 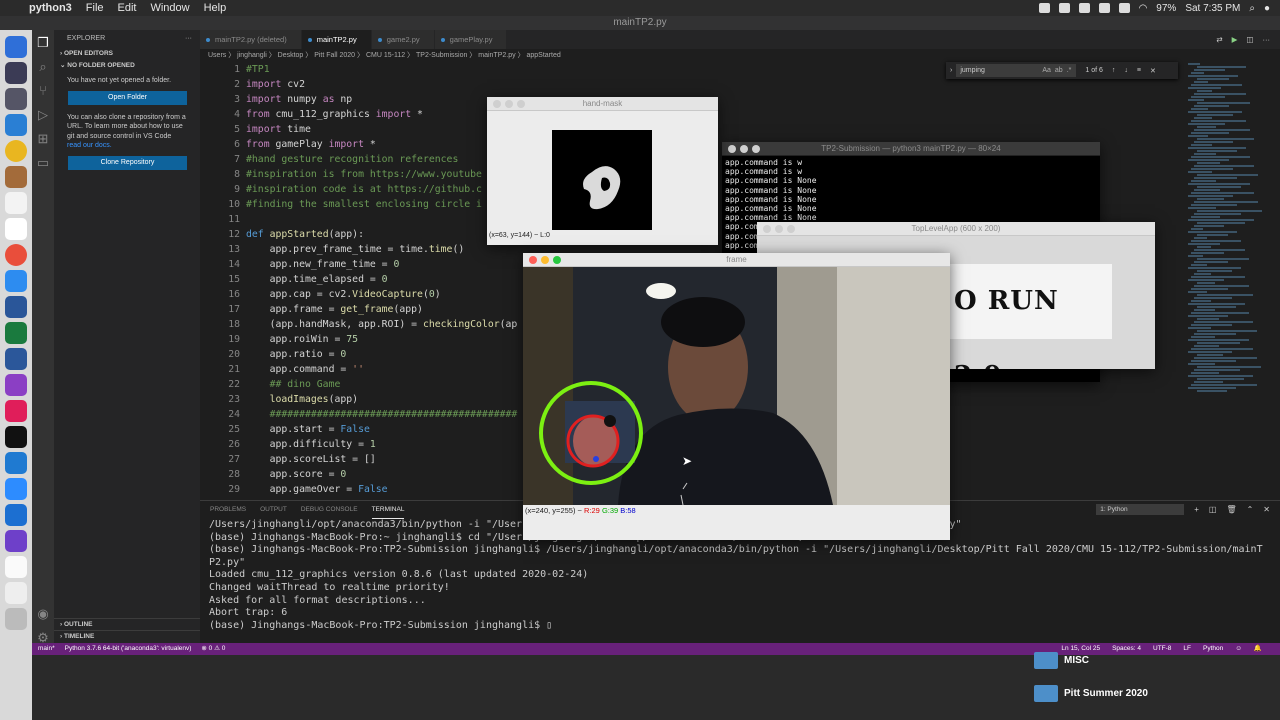 I want to click on tab-maintp2-deleted: mainTP2.py (deleted), so click(x=251, y=39).